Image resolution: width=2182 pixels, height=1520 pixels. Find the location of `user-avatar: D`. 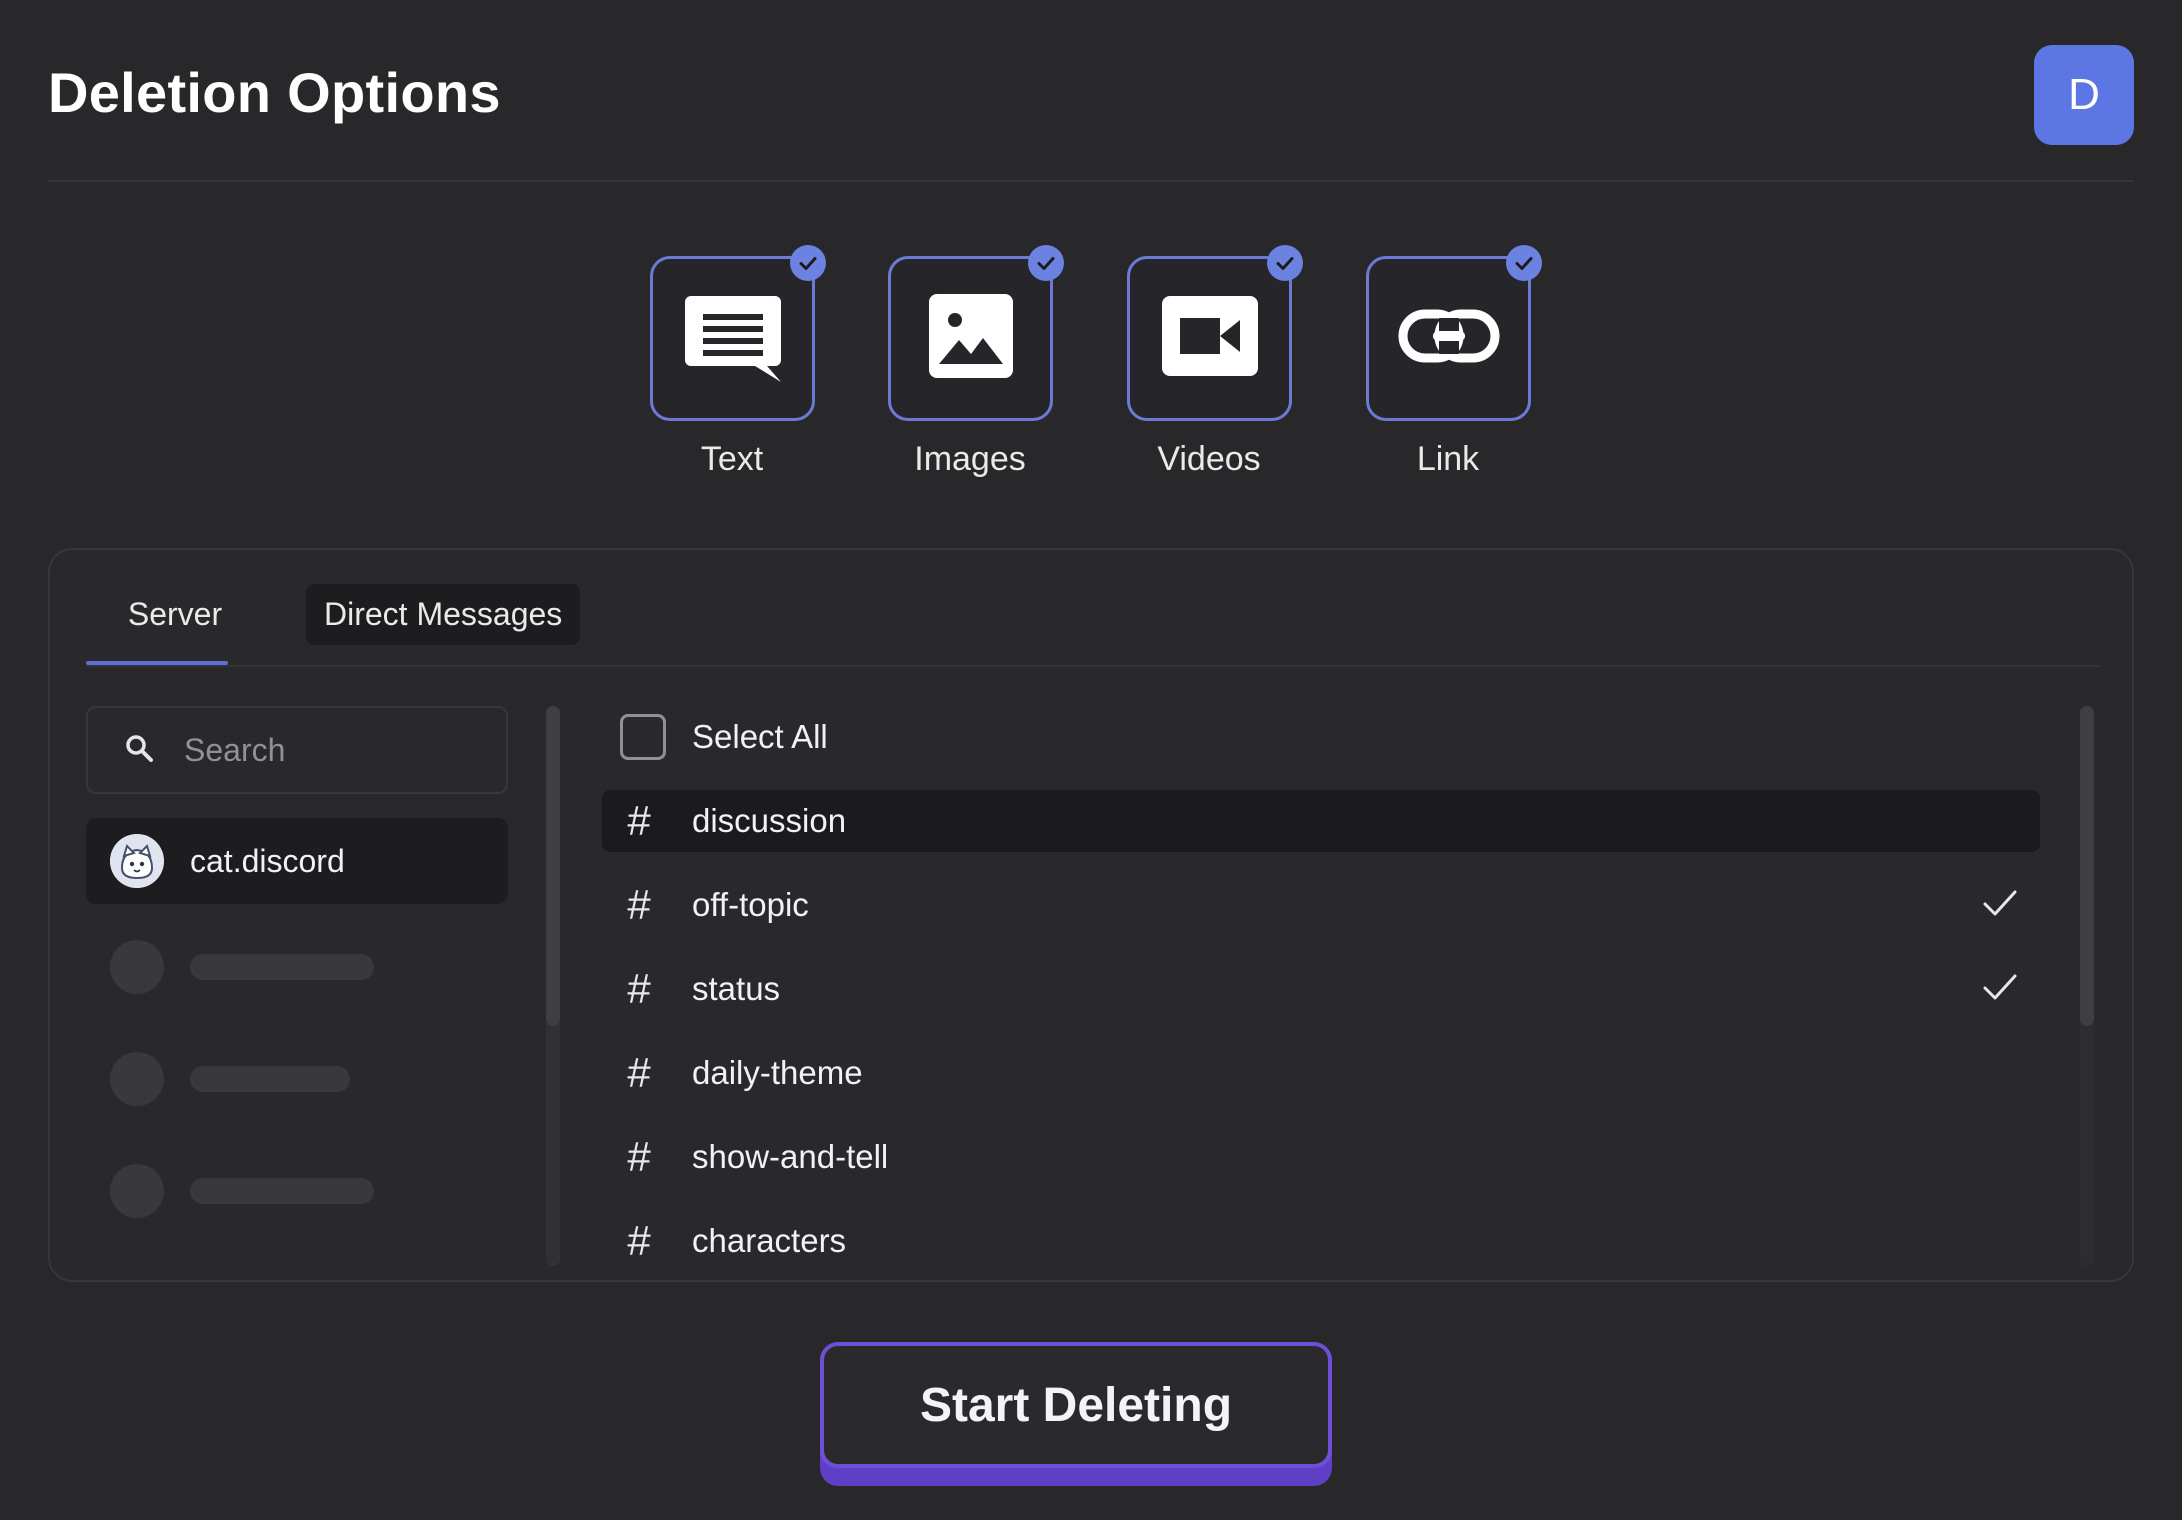

user-avatar: D is located at coordinates (2084, 95).